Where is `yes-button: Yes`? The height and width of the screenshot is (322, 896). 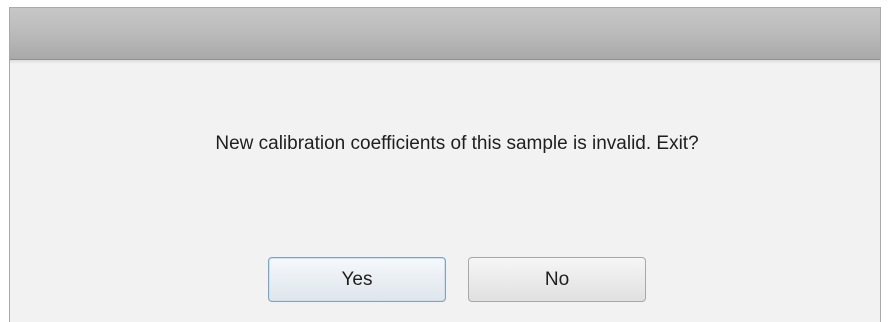 yes-button: Yes is located at coordinates (357, 279).